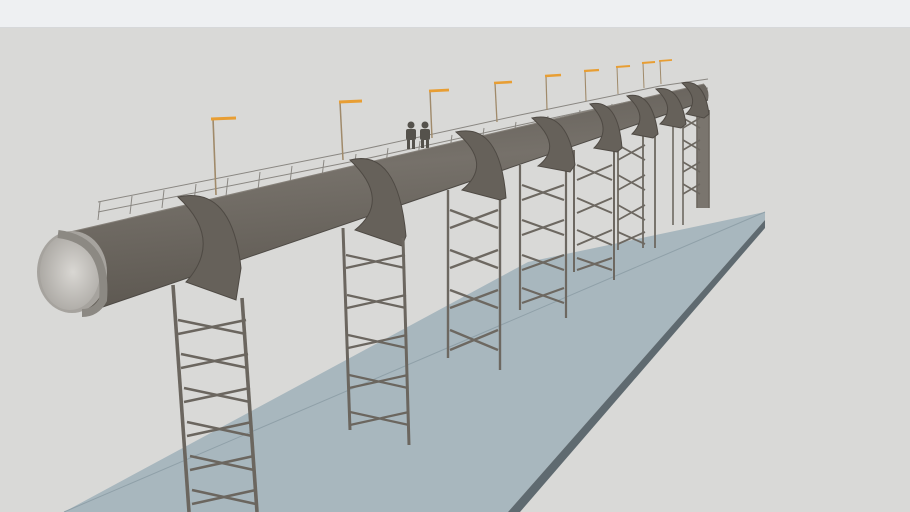 The width and height of the screenshot is (910, 512). I want to click on support-tower, so click(636, 190).